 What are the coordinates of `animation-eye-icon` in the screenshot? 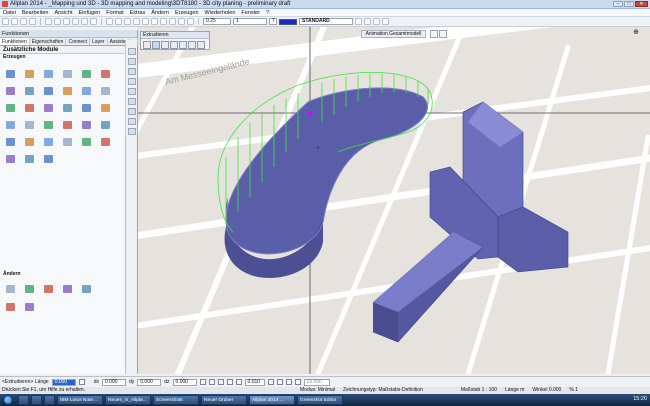 It's located at (443, 34).